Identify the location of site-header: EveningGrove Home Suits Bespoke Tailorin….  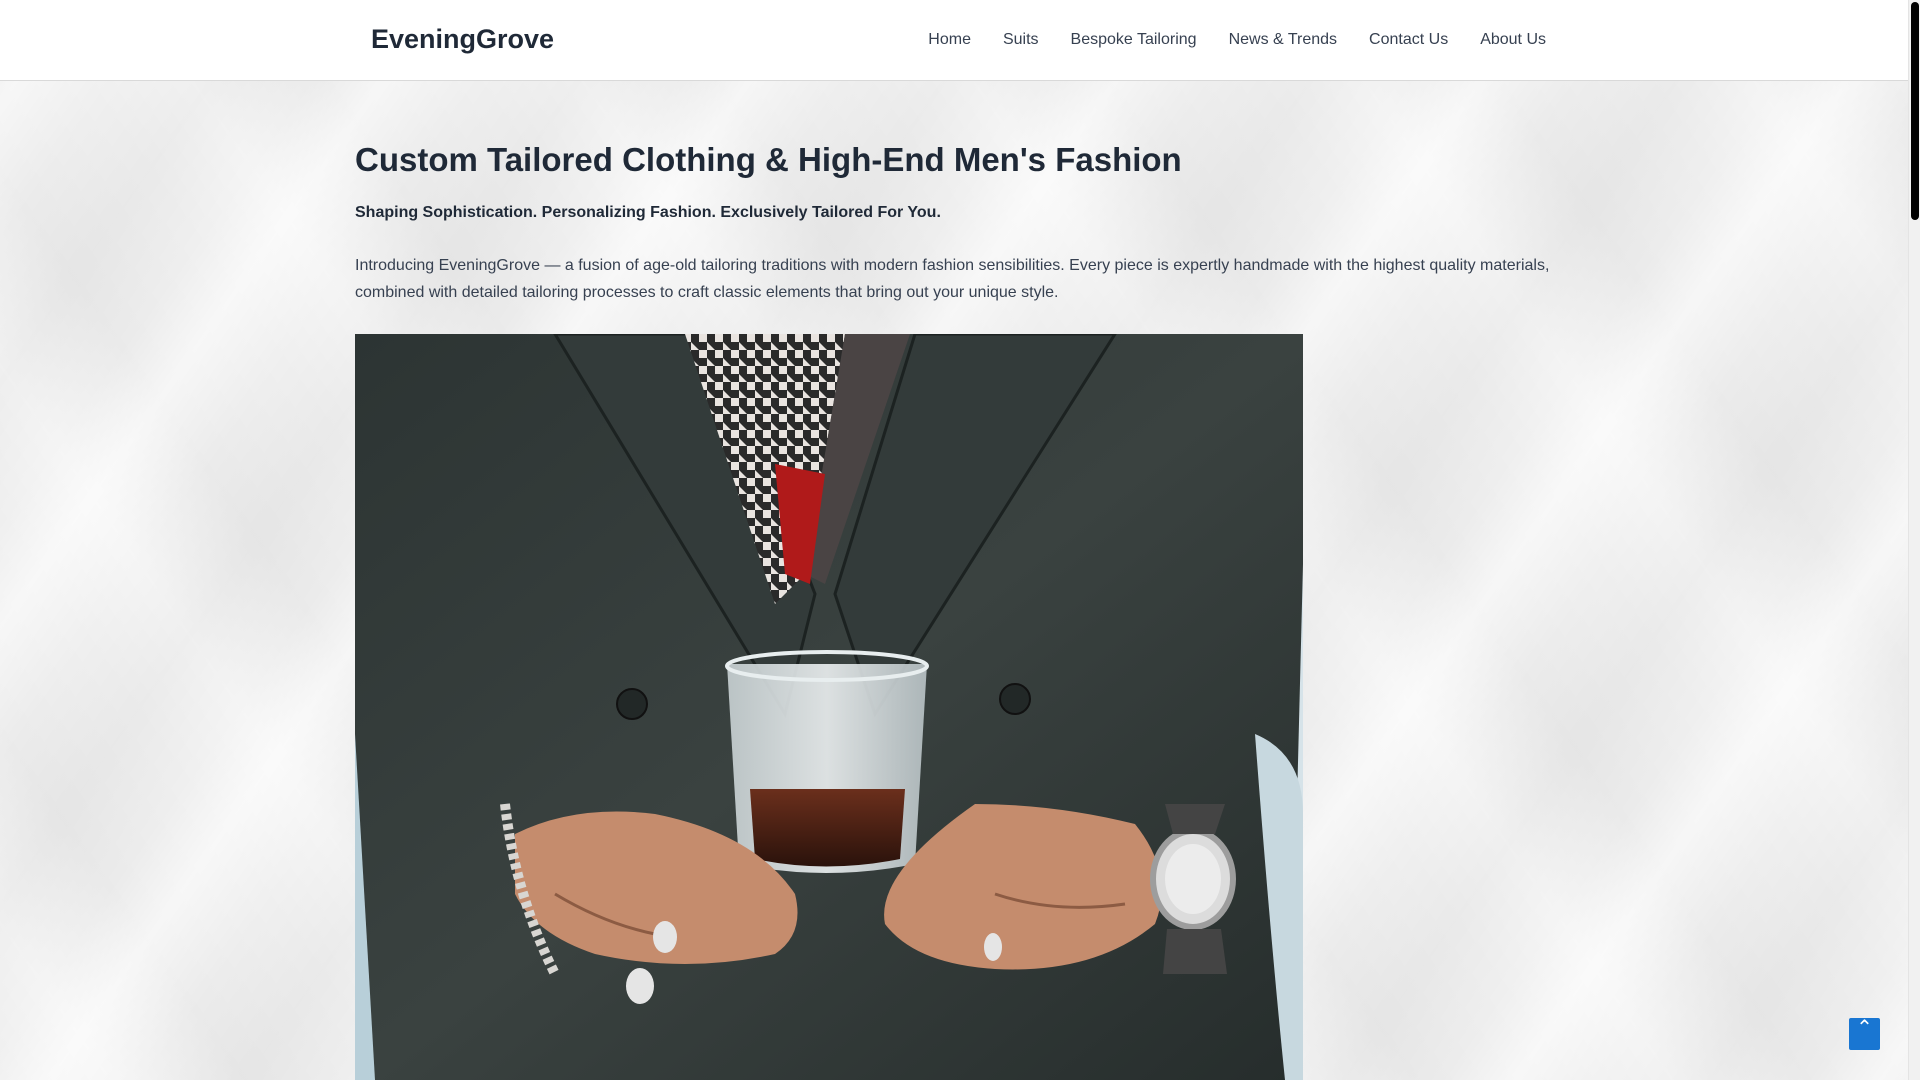
(954, 40).